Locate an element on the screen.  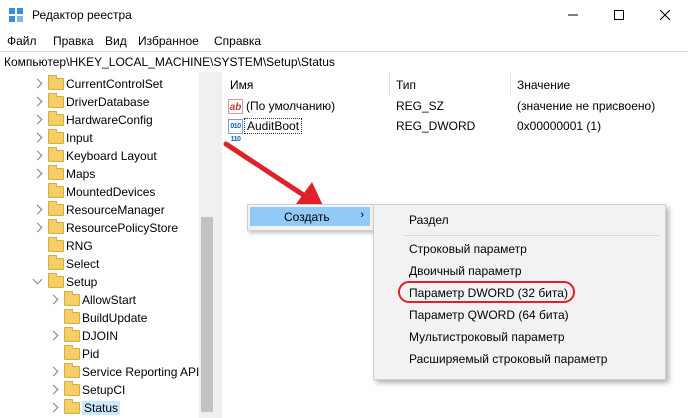
submenu-item-string: Строковый параметр is located at coordinates (468, 249).